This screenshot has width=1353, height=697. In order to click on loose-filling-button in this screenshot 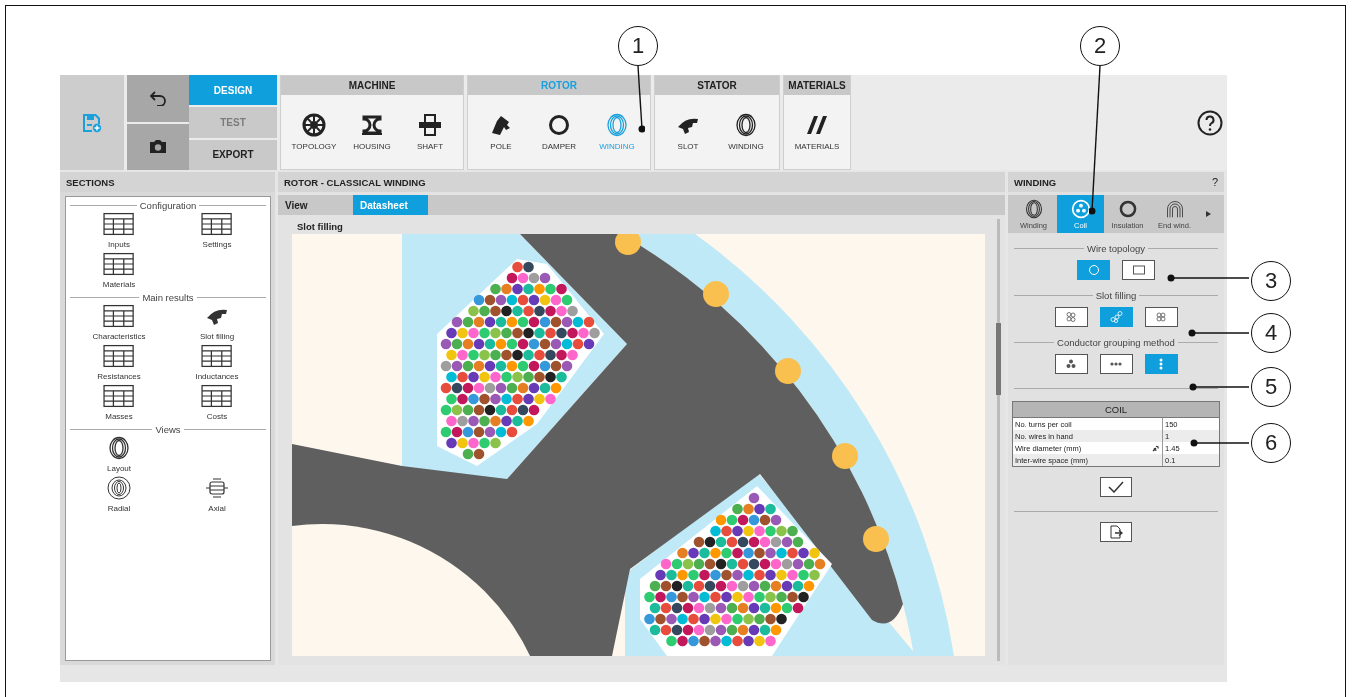, I will do `click(1071, 317)`.